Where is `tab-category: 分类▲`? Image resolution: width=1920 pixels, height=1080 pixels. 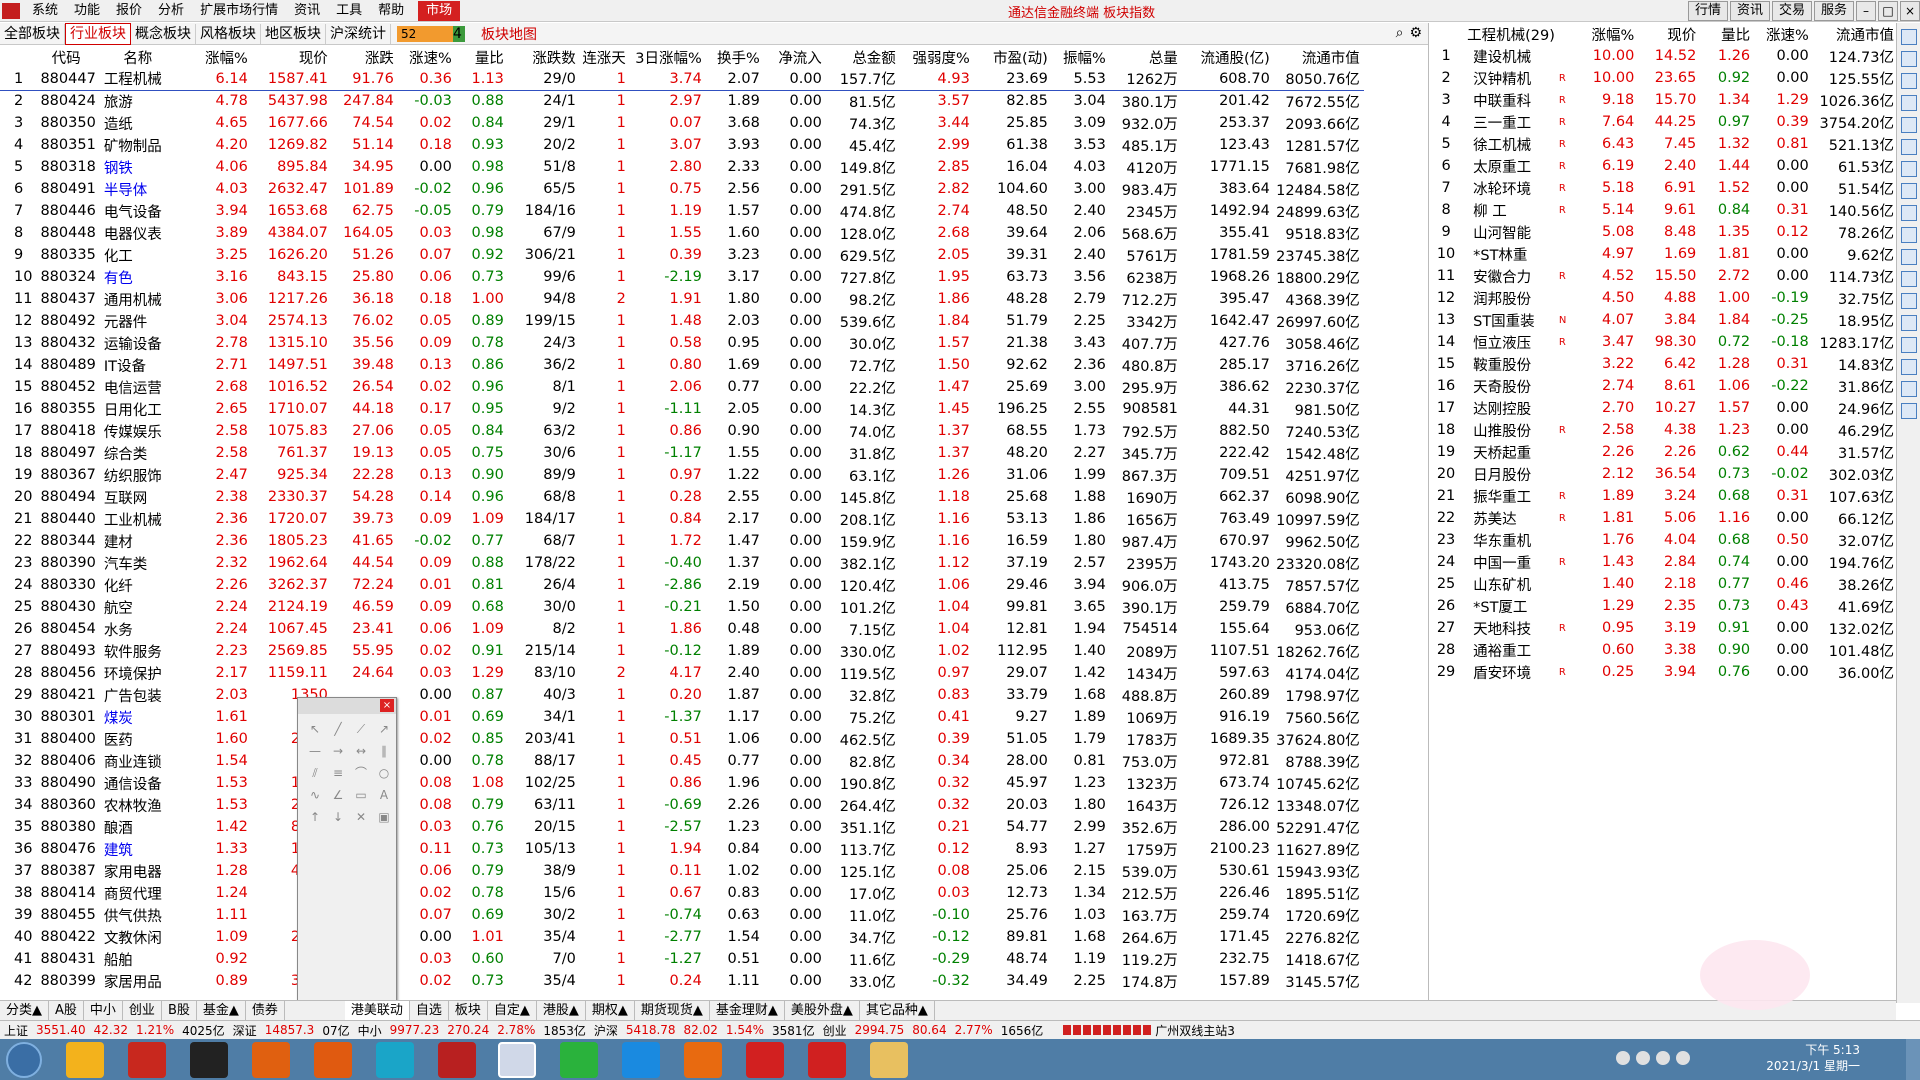 tab-category: 分类▲ is located at coordinates (24, 1010).